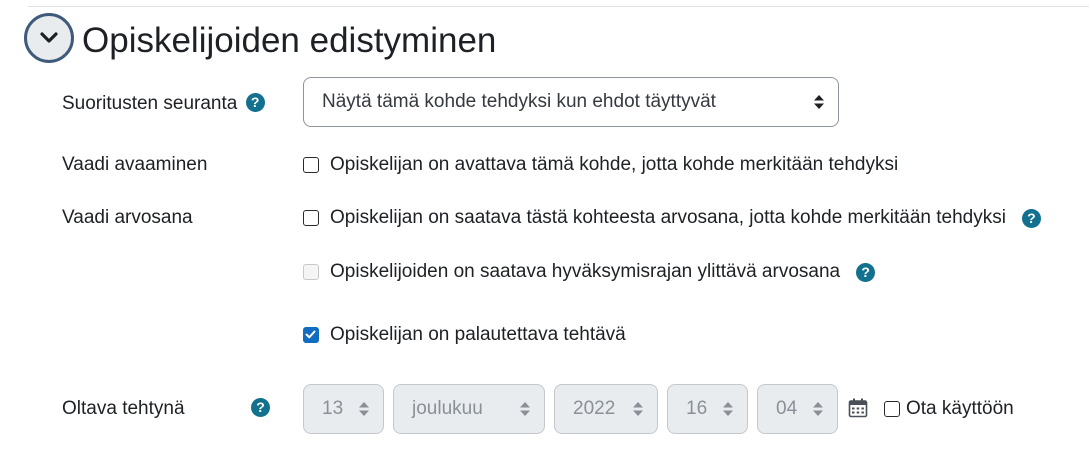 This screenshot has width=1089, height=450. I want to click on chevron-down-icon, so click(49, 37).